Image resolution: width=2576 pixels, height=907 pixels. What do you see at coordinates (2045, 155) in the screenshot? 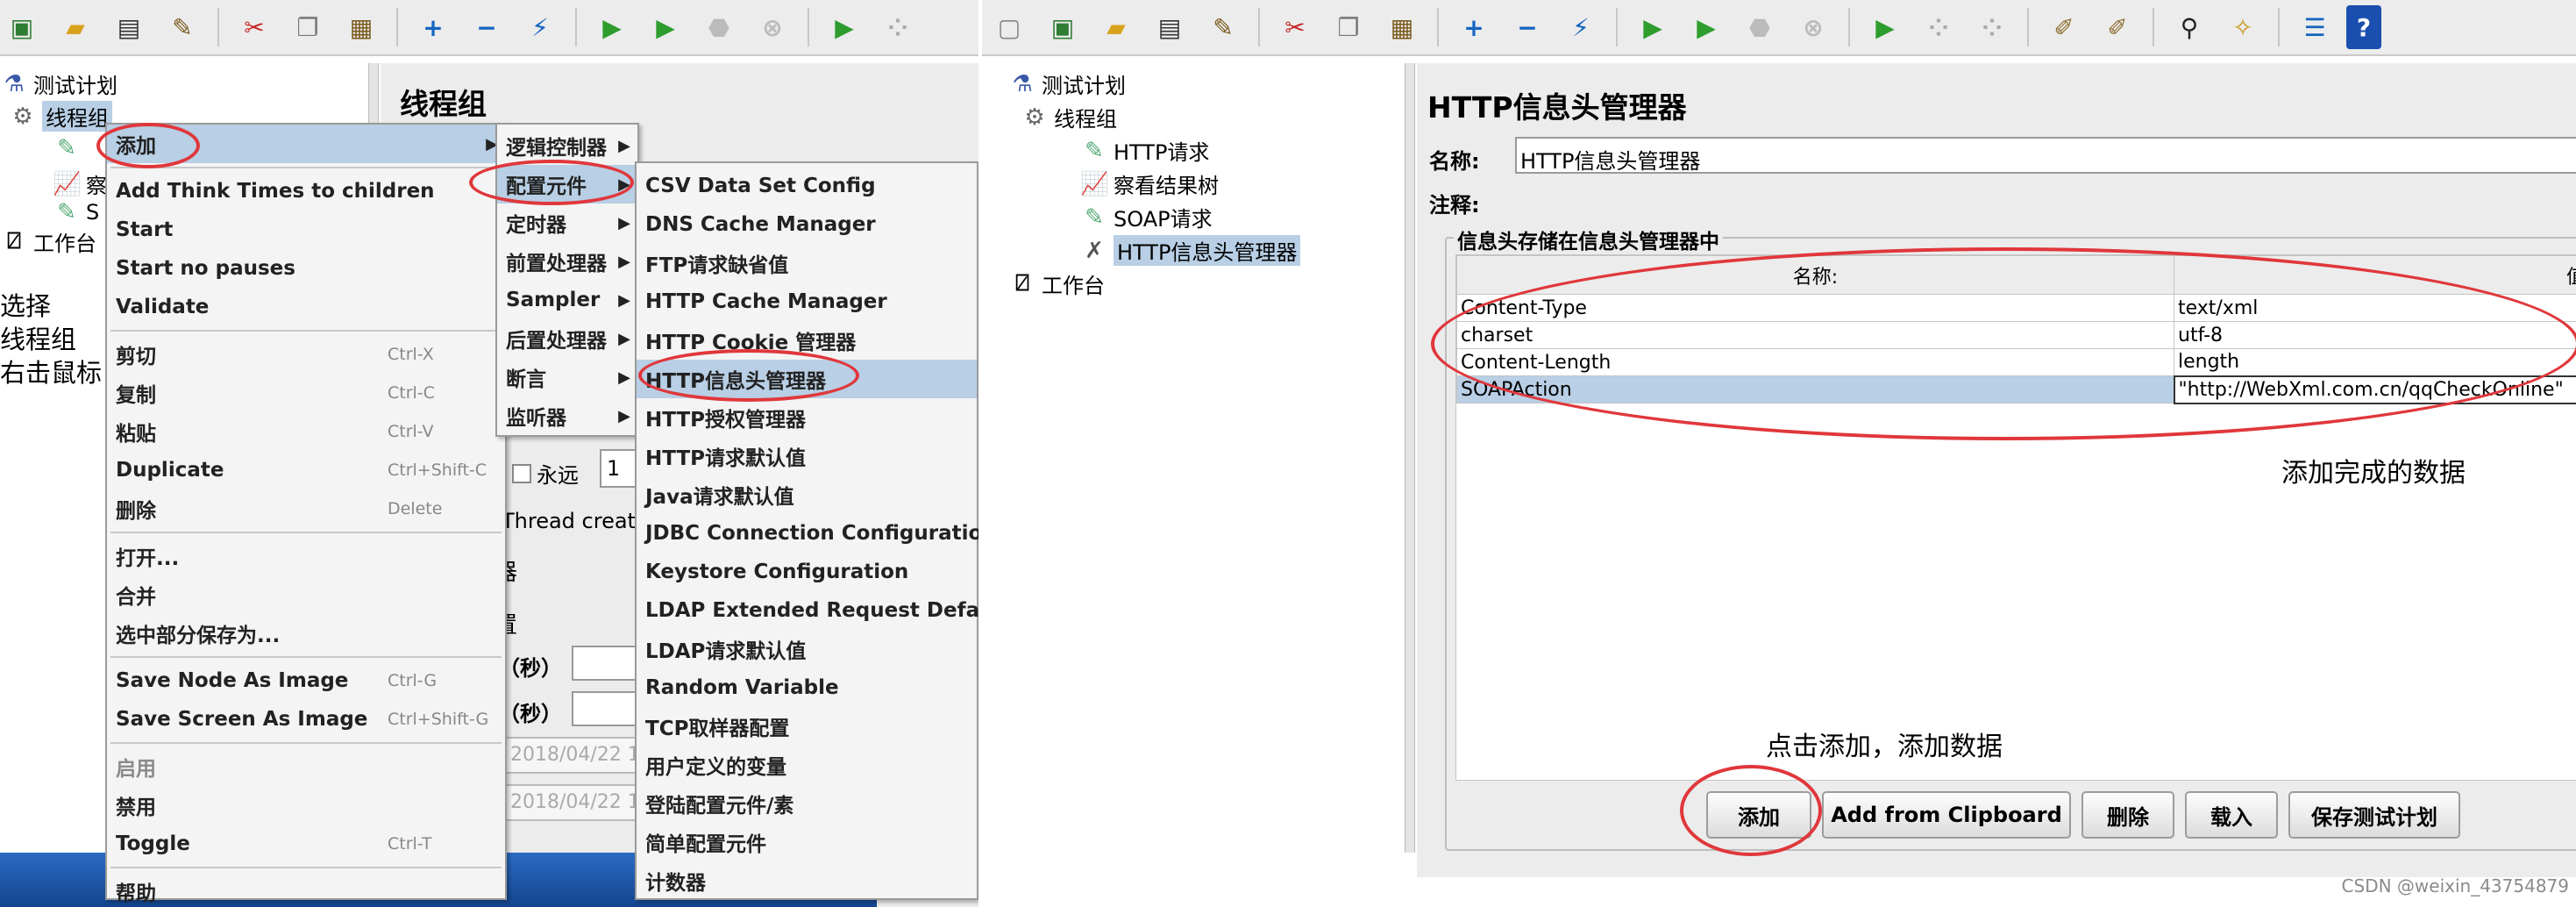
I see `name-field: HTTP信息头管理器` at bounding box center [2045, 155].